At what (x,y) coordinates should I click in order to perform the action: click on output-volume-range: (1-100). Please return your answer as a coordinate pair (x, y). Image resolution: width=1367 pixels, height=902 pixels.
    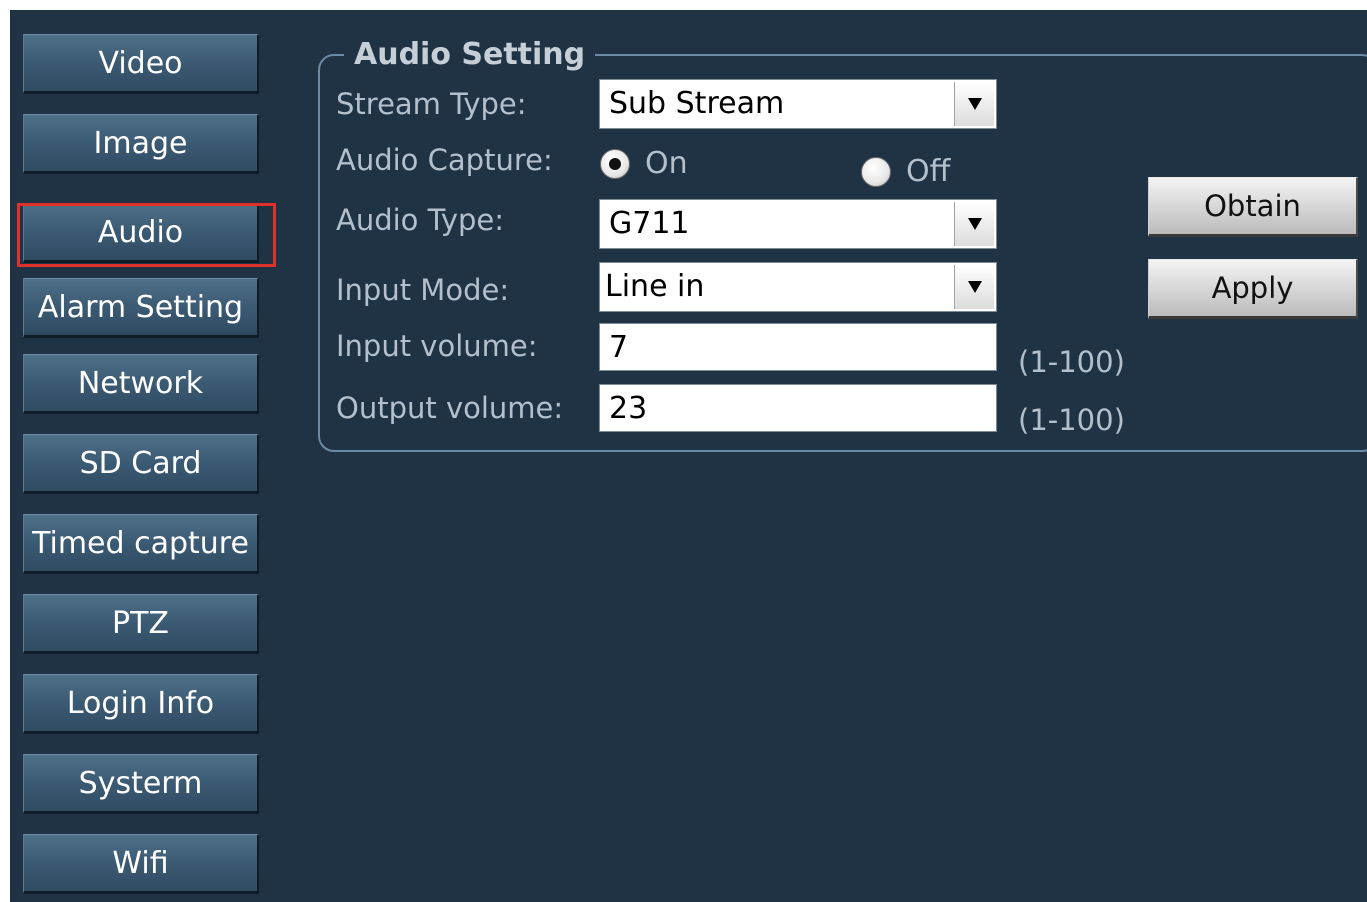
    Looking at the image, I should click on (1071, 420).